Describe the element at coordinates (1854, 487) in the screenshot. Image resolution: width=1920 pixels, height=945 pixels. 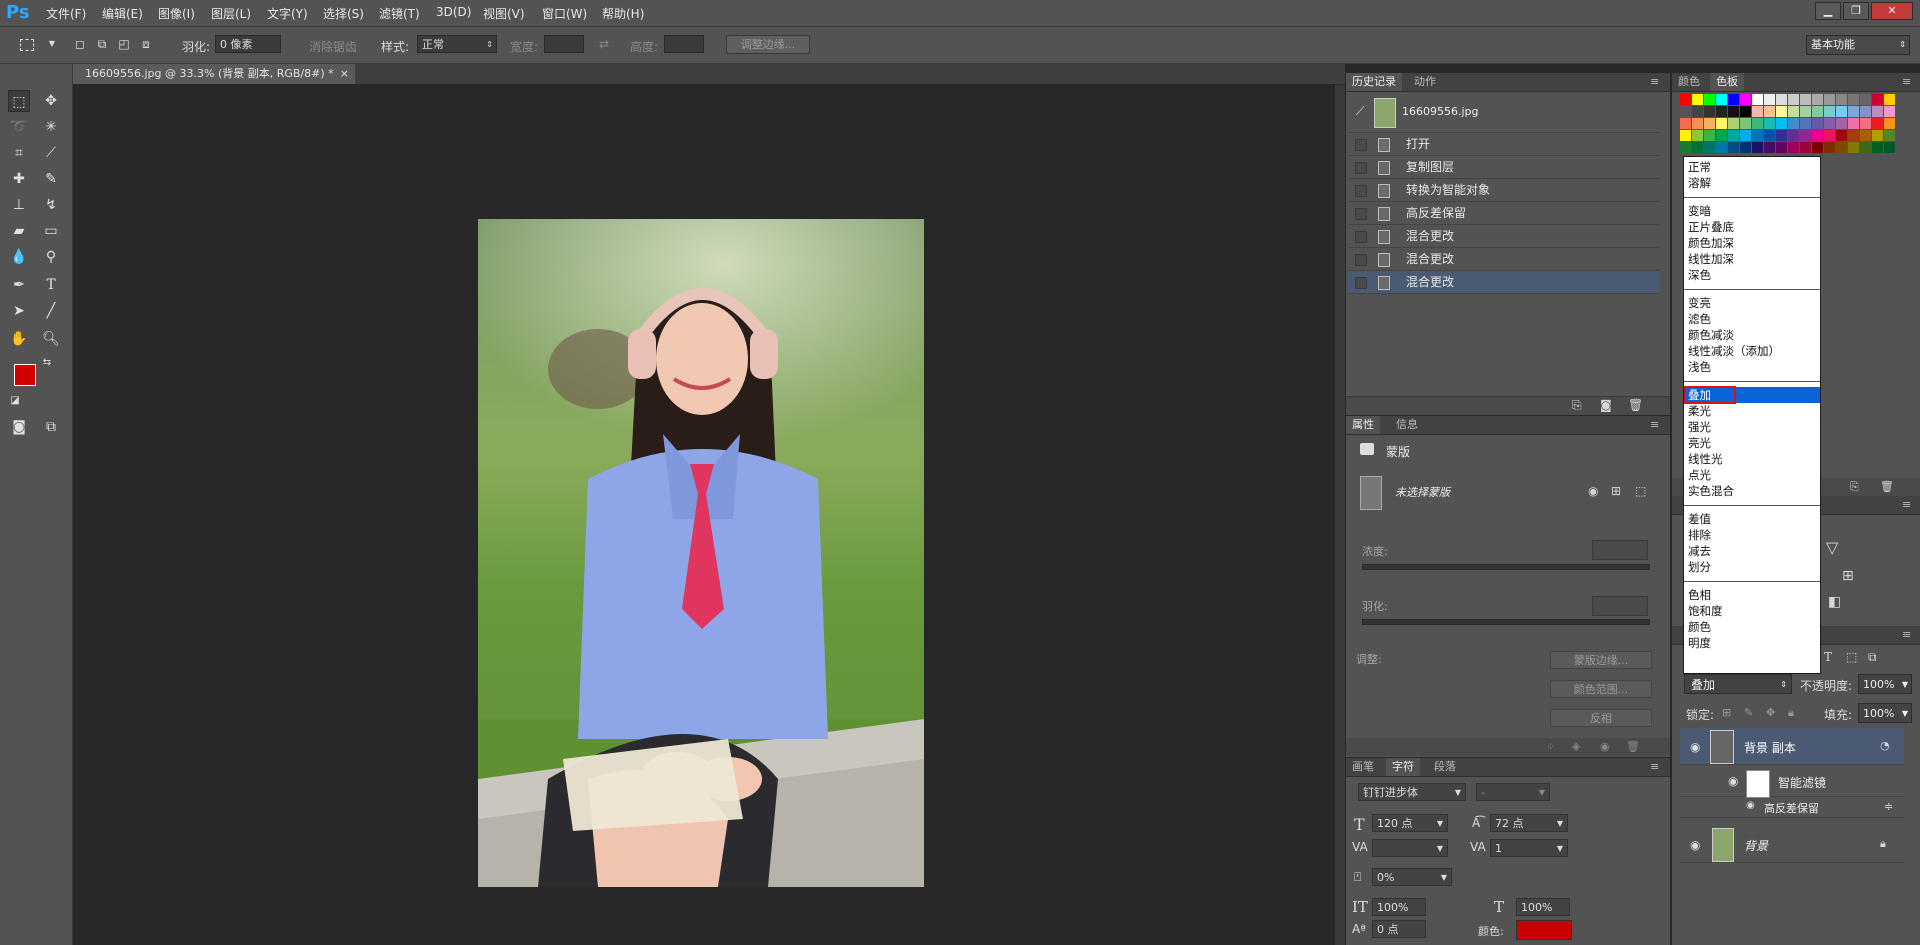
I see `new-swatch-icon: ⎘` at that location.